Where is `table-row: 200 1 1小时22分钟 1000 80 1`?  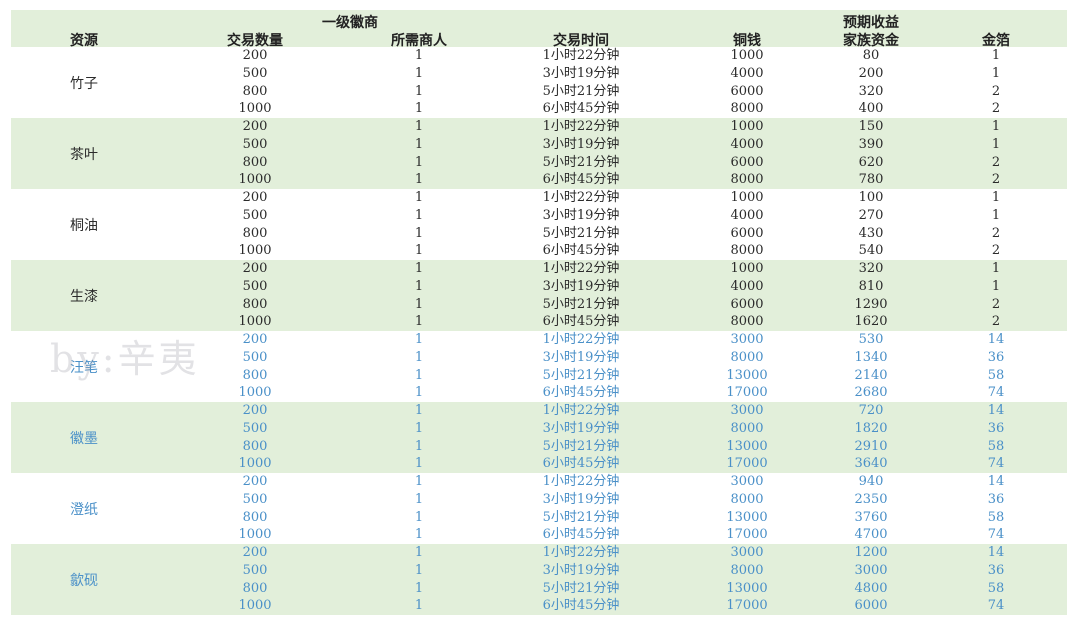 table-row: 200 1 1小时22分钟 1000 80 1 is located at coordinates (539, 56).